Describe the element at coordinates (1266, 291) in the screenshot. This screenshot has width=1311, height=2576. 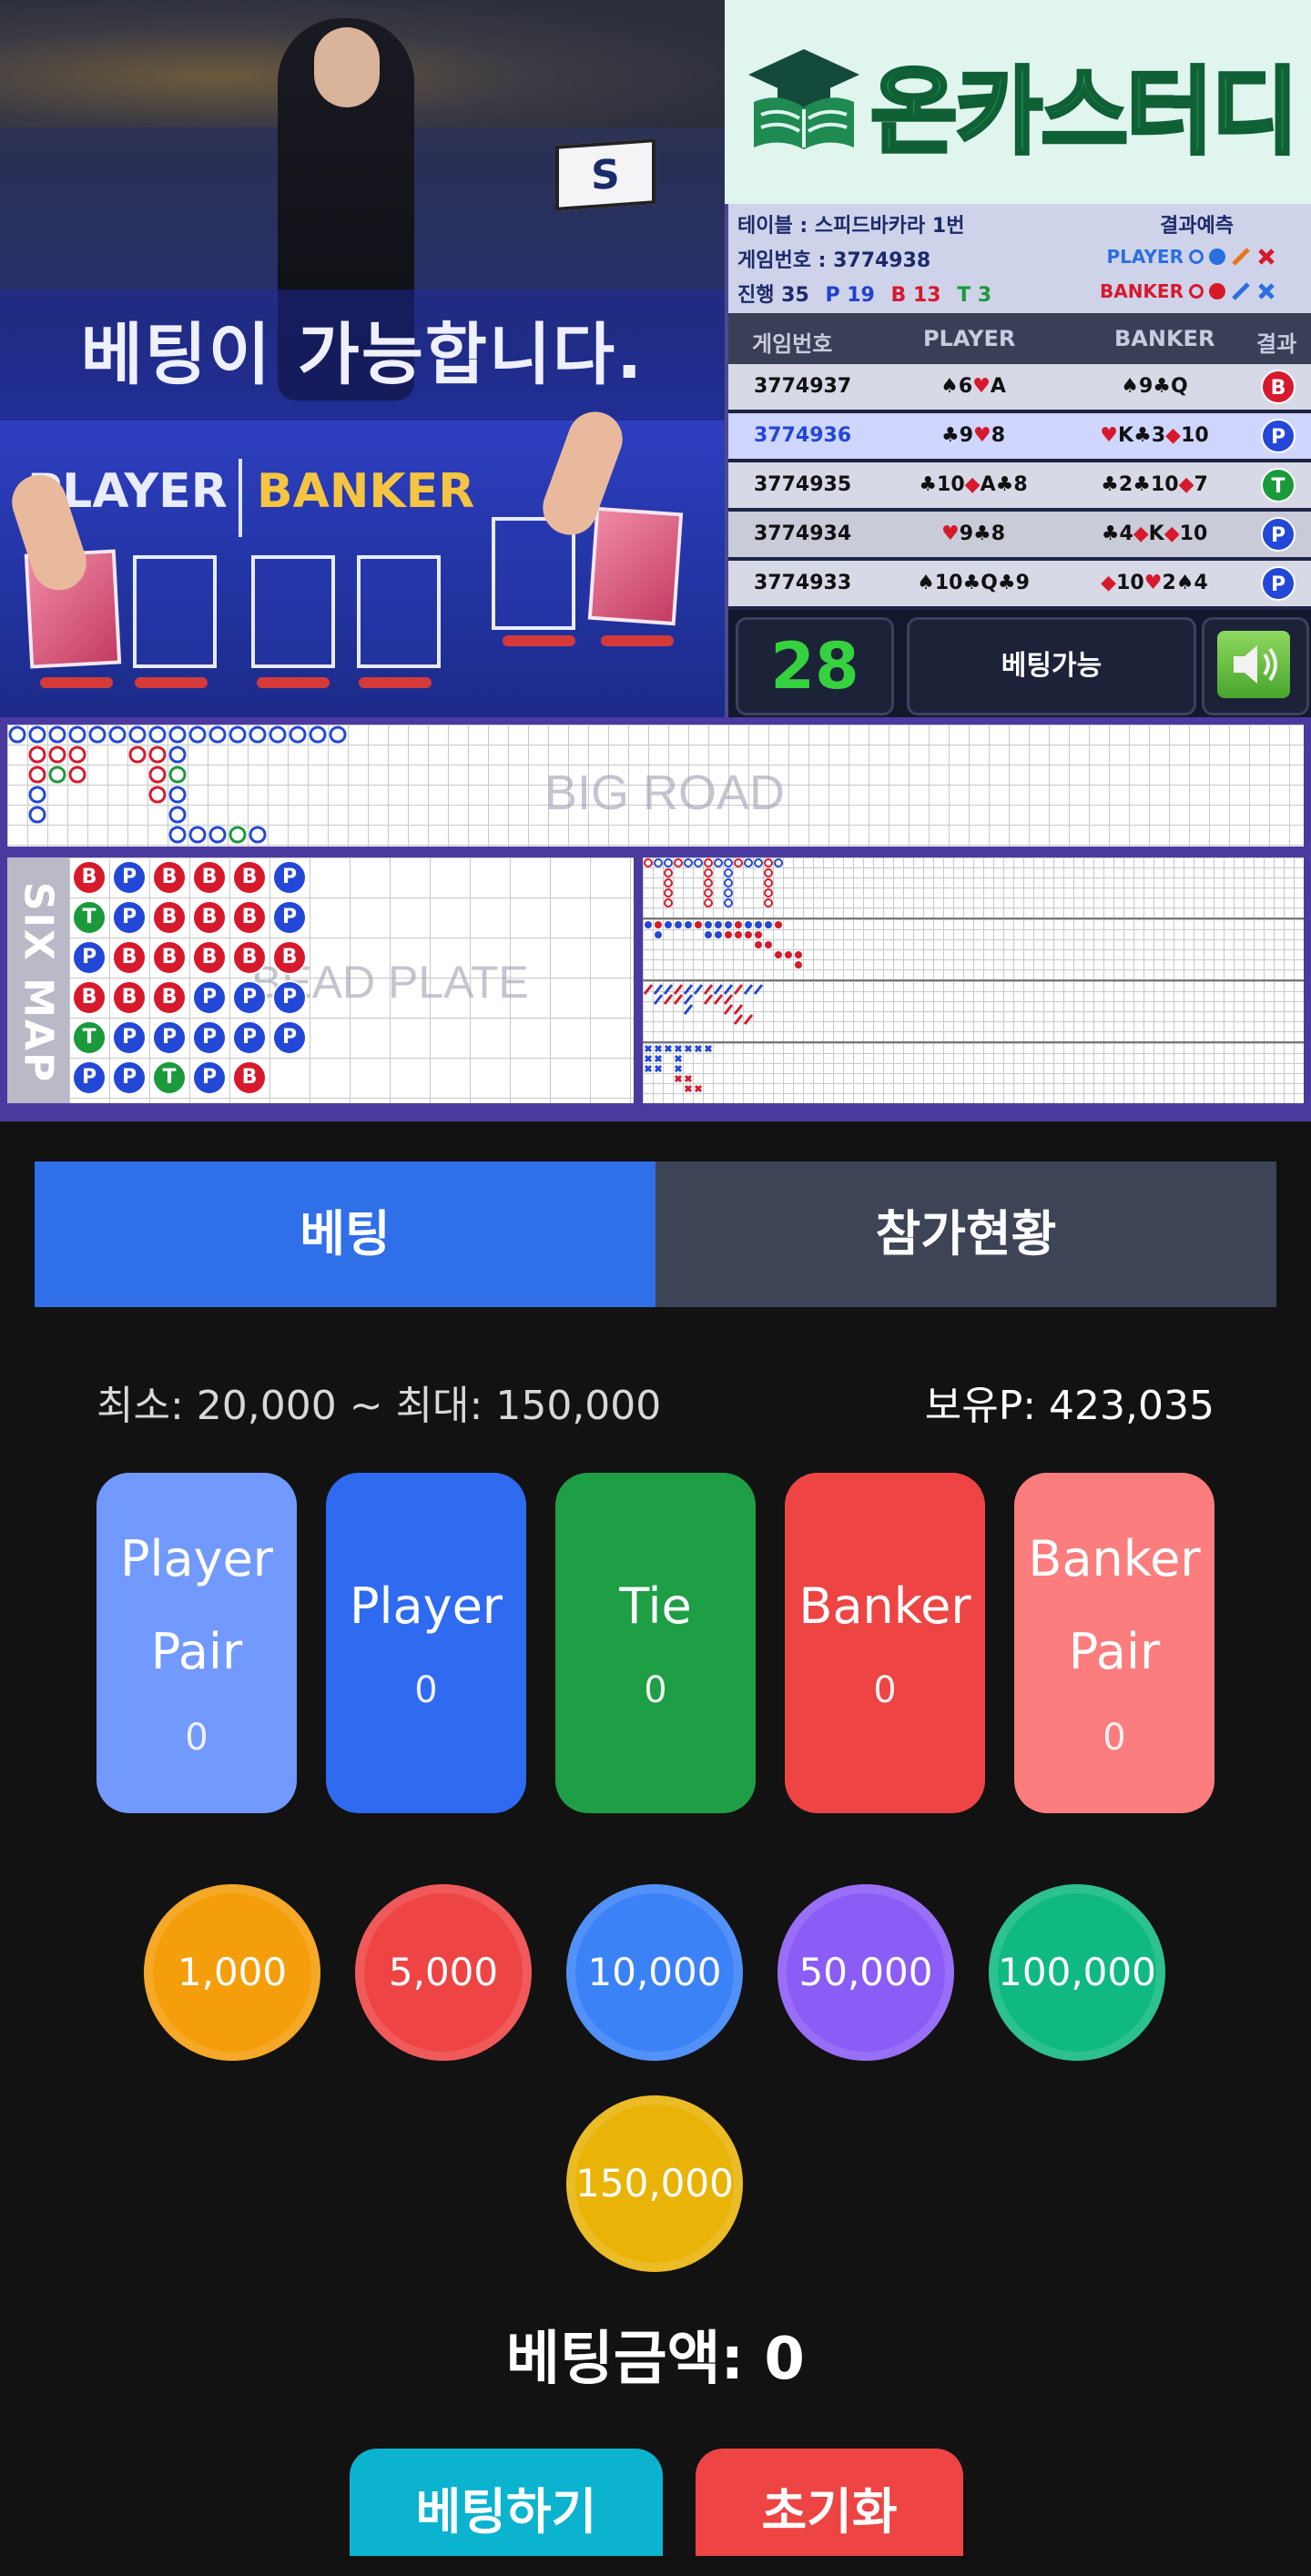
I see `banker-close-icon` at that location.